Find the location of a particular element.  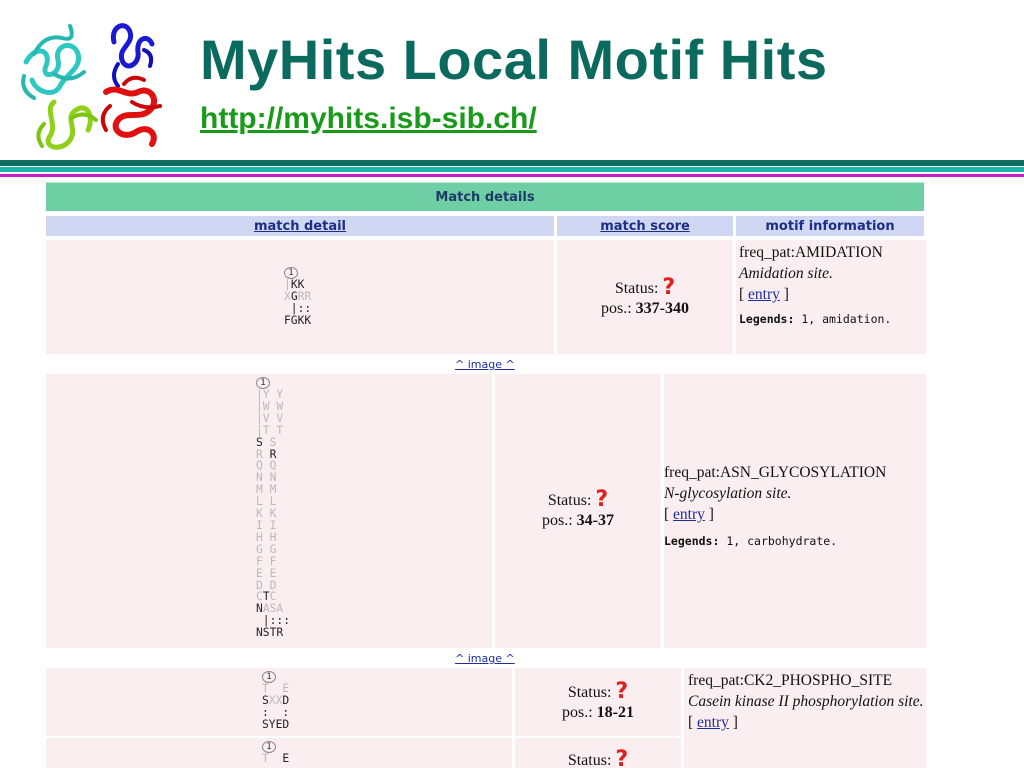

row3-motif-description: Casein kinase II phosphorylation site. is located at coordinates (806, 701).